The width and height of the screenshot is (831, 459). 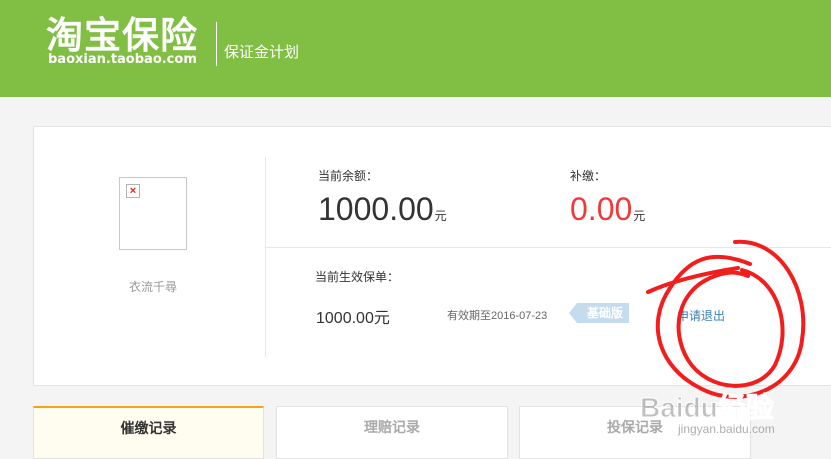 I want to click on supplement-amount: 0.00元, so click(x=607, y=212).